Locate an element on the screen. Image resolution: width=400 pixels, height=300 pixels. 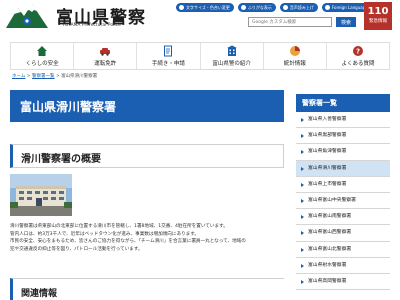
breadcrumb: ホーム > 警察署一覧 > 富山県滑川警察署 is located at coordinates (54, 76).